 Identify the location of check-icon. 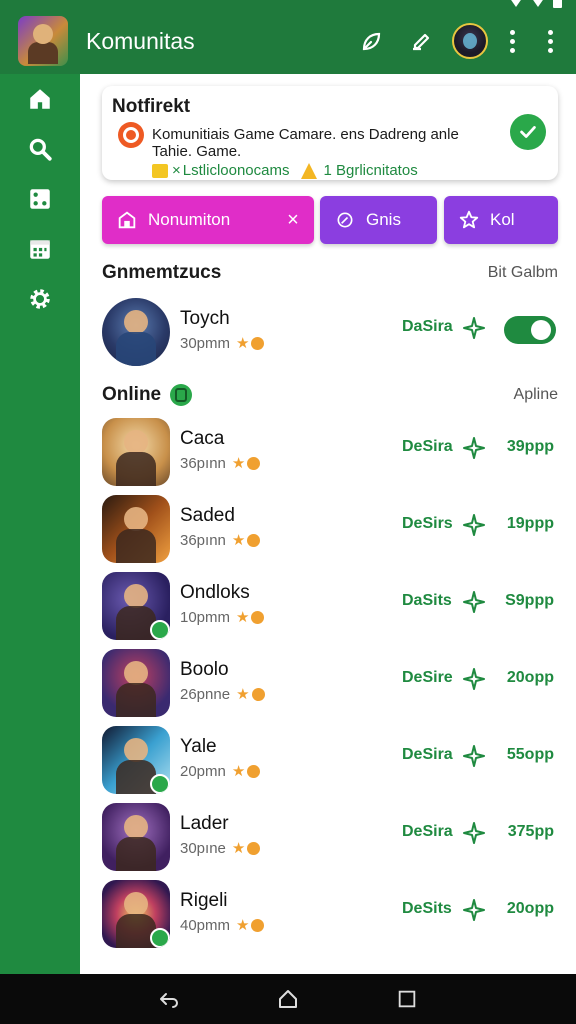
(528, 132).